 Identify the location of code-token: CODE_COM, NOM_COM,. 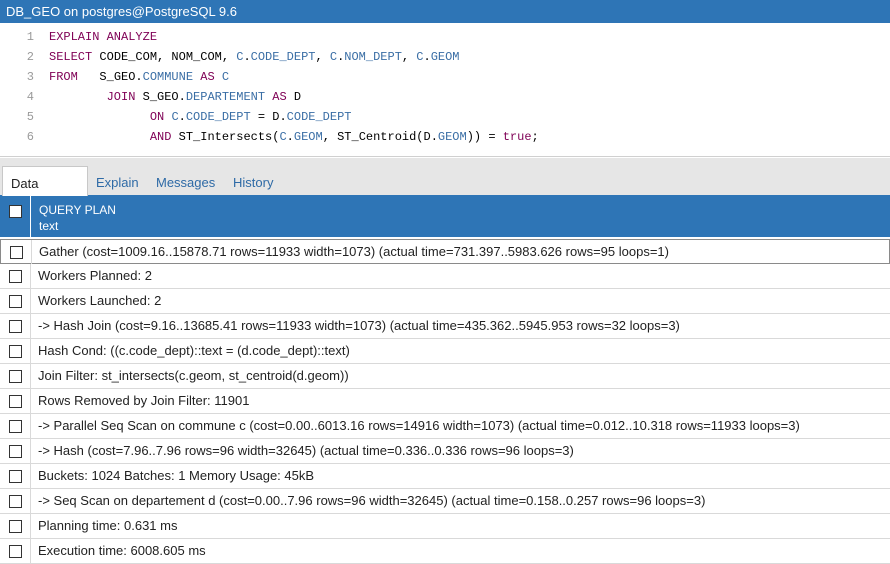
(164, 57).